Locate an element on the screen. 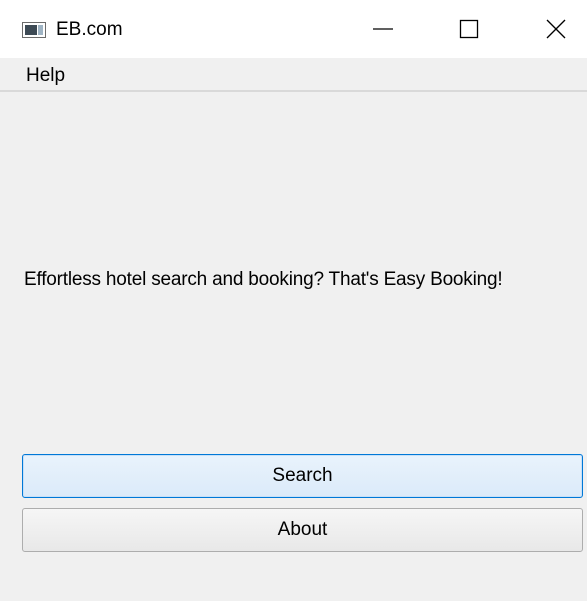  maximize-icon is located at coordinates (469, 29).